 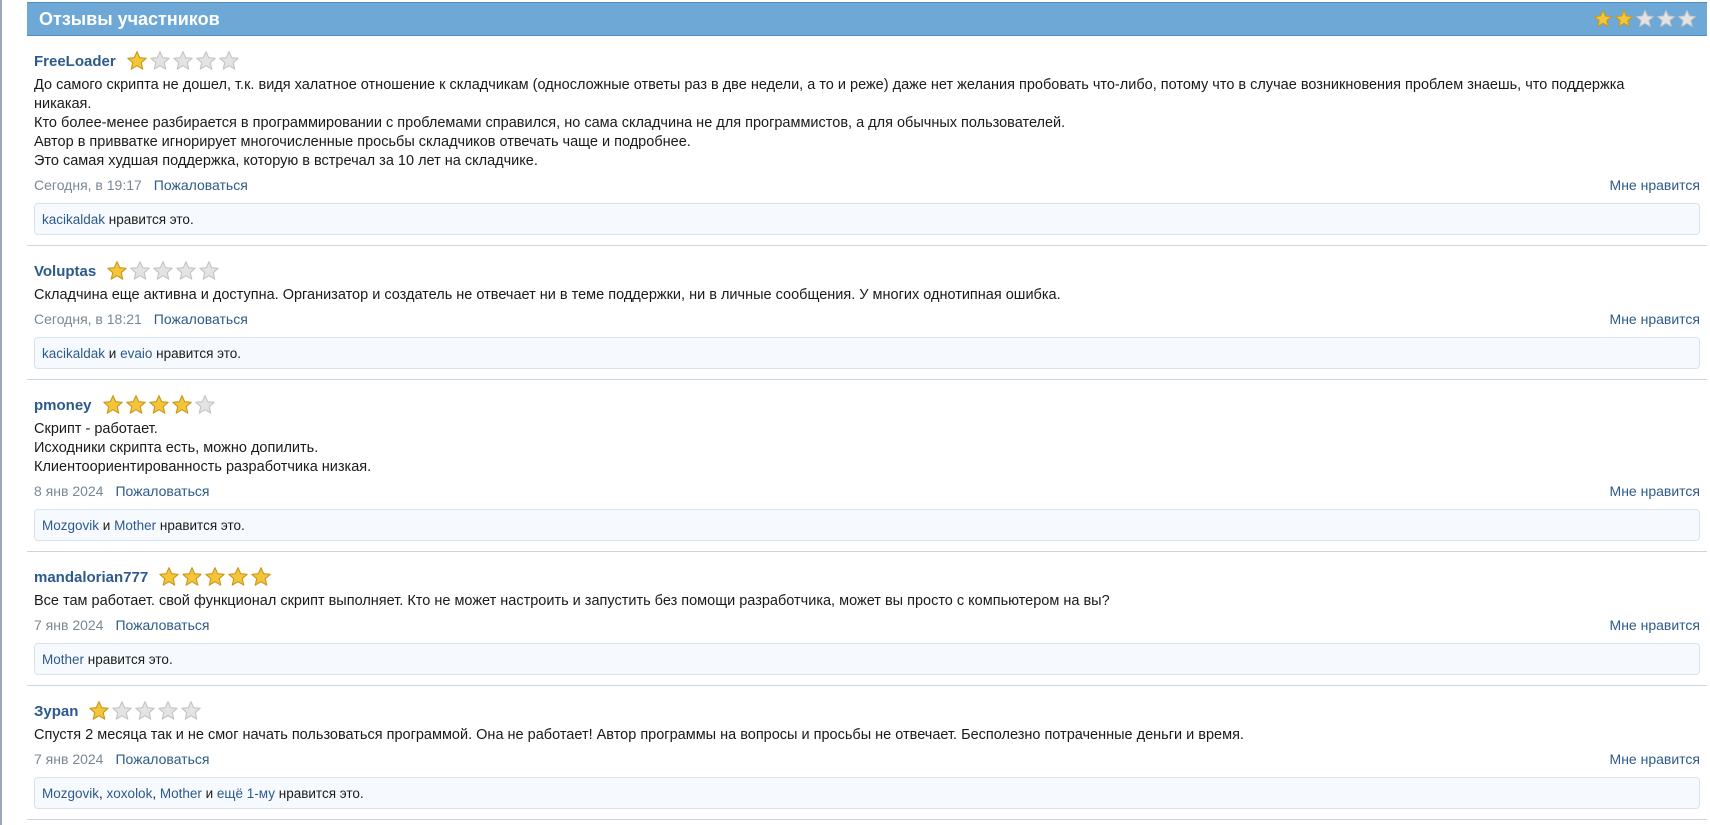 What do you see at coordinates (56, 711) in the screenshot?
I see `review-author-link: Зуpan` at bounding box center [56, 711].